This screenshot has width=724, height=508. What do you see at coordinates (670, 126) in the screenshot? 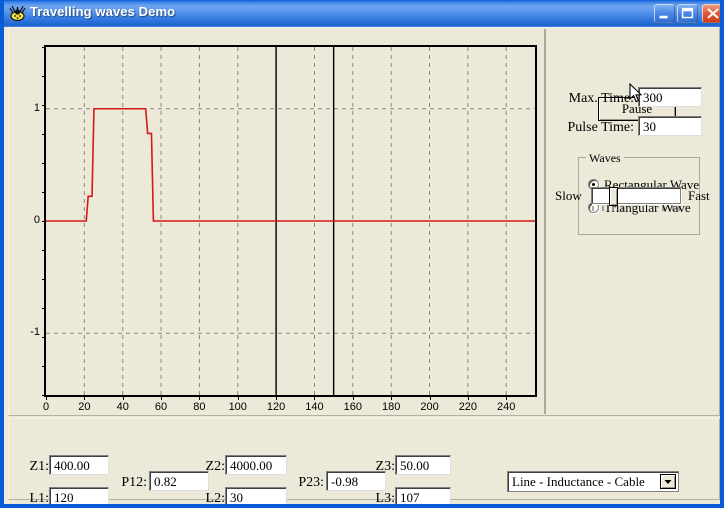
I see `pulse-time-input: 30` at bounding box center [670, 126].